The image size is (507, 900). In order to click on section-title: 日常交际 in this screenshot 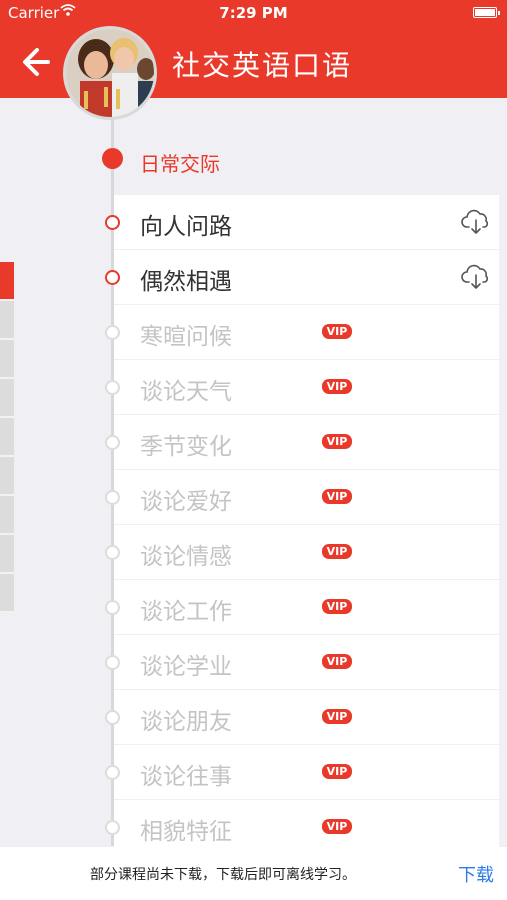, I will do `click(180, 164)`.